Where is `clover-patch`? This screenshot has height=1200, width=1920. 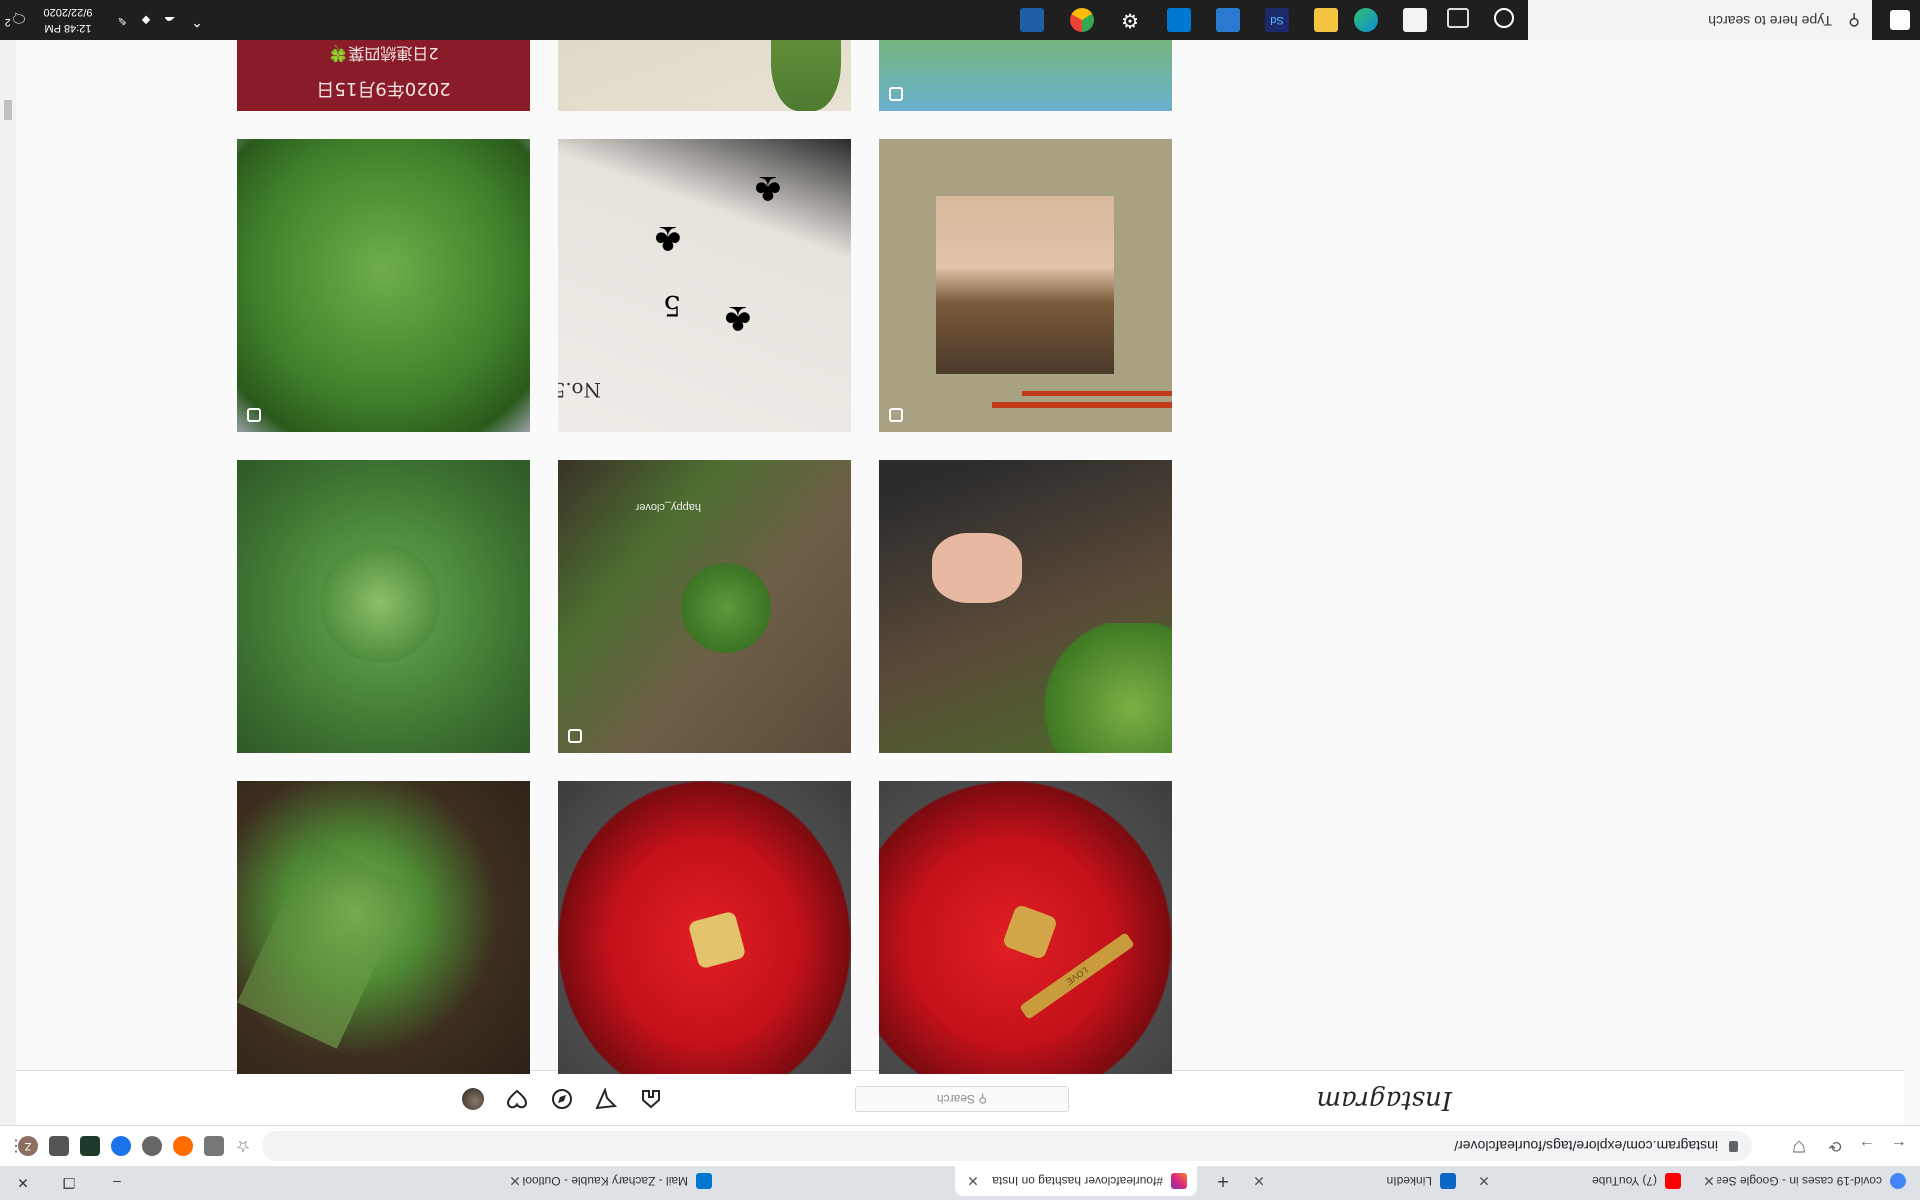 clover-patch is located at coordinates (1107, 688).